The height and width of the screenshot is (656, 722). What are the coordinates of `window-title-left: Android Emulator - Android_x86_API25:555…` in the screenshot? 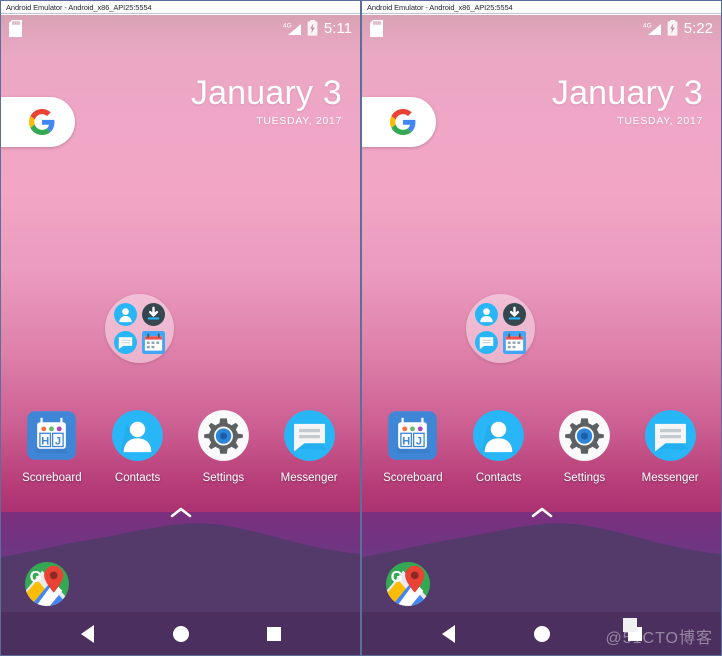 It's located at (79, 7).